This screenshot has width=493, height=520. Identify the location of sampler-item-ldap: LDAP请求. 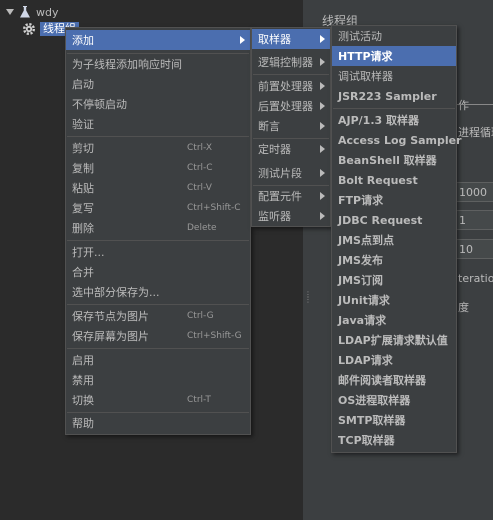
(394, 360).